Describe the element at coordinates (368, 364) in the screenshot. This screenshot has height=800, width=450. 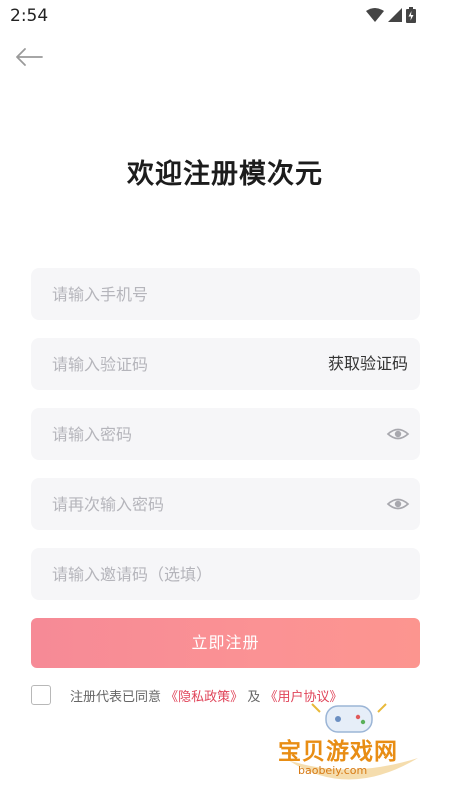
I see `get-code-button: 获取验证码` at that location.